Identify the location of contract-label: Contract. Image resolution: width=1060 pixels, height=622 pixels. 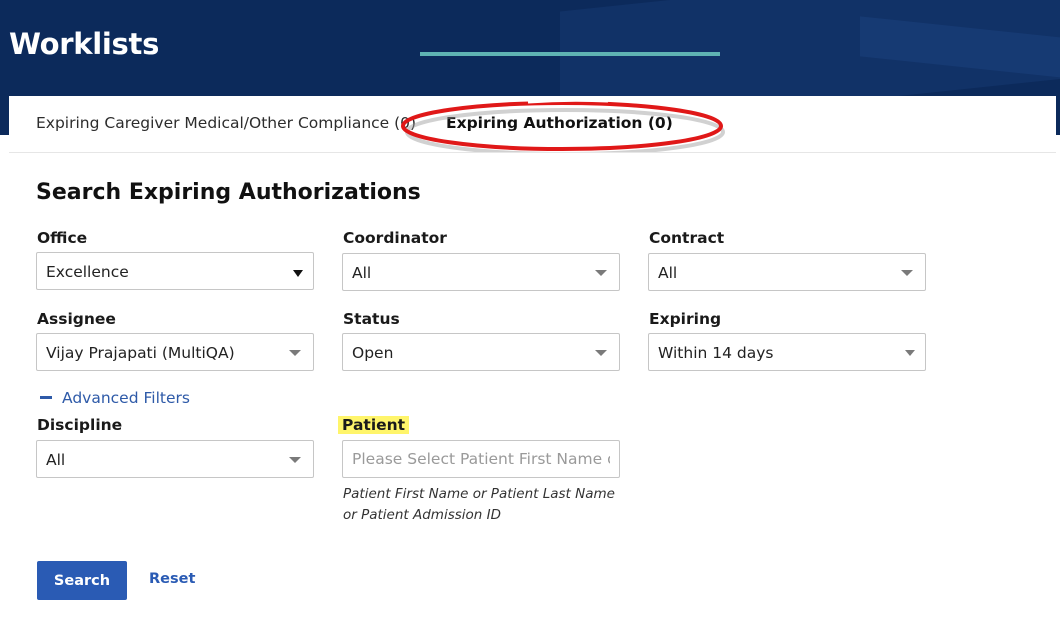
(687, 238).